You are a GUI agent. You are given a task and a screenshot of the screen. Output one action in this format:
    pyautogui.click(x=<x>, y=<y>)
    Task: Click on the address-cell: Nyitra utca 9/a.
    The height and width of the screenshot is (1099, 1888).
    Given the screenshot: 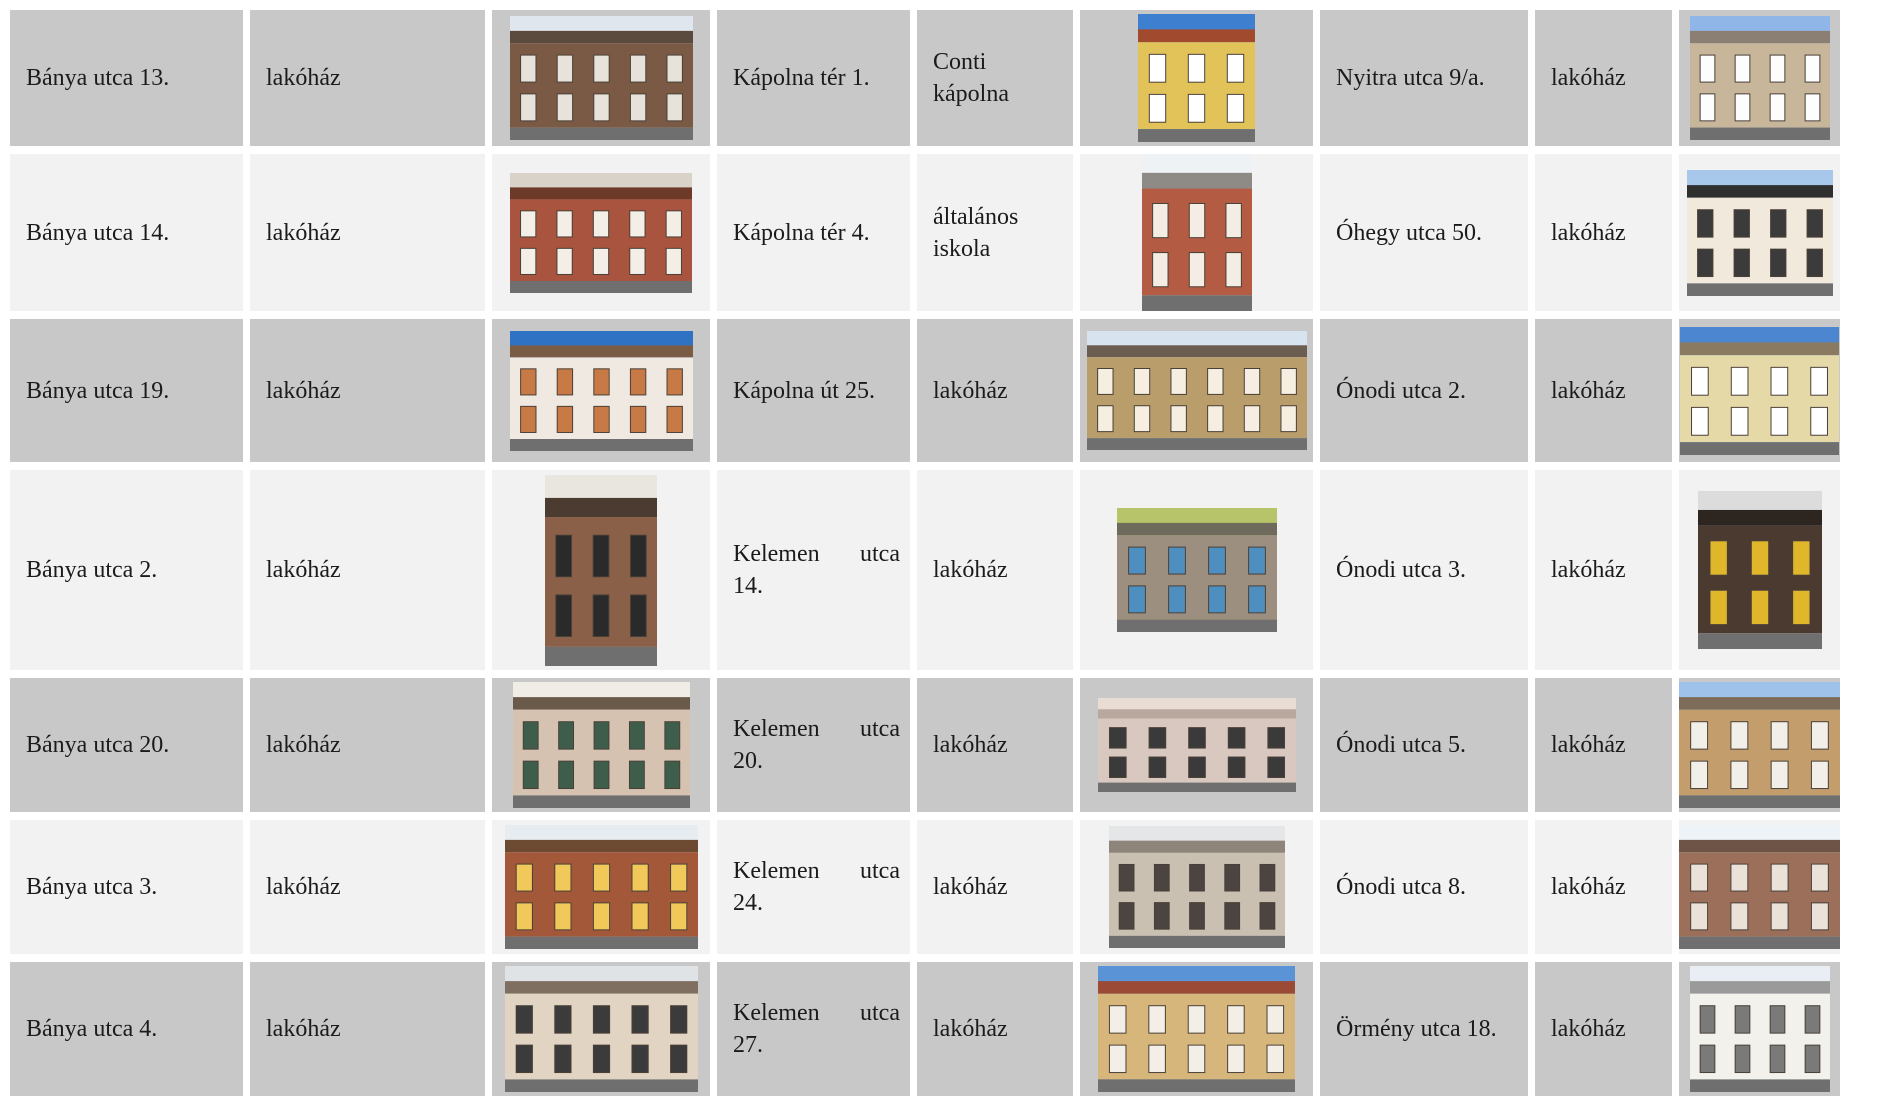 What is the action you would take?
    pyautogui.click(x=1424, y=78)
    